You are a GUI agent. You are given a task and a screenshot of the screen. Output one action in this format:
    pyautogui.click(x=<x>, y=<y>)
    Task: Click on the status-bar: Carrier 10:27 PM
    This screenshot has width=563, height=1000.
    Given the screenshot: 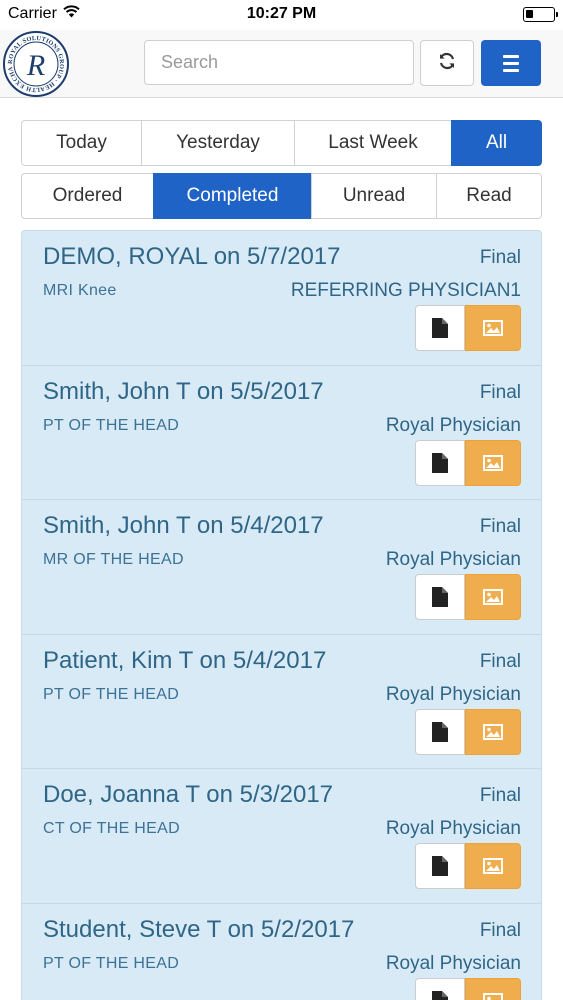 What is the action you would take?
    pyautogui.click(x=281, y=15)
    